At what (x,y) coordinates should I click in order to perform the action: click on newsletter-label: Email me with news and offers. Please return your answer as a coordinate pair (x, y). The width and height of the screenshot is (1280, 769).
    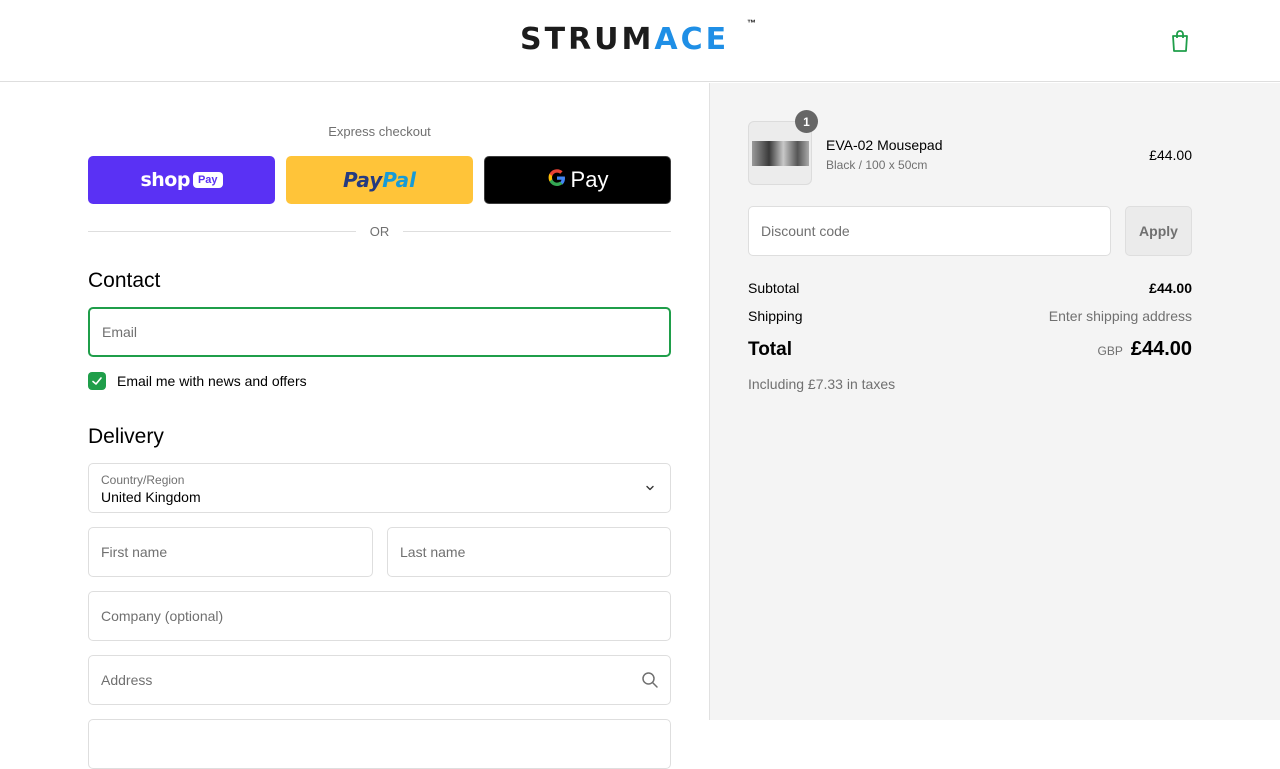
    Looking at the image, I should click on (212, 381).